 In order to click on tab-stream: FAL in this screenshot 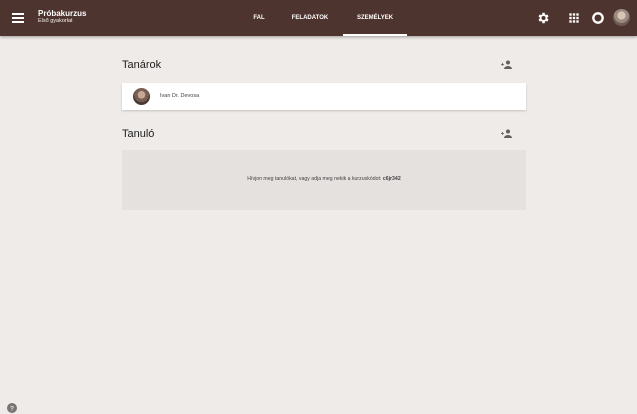, I will do `click(259, 18)`.